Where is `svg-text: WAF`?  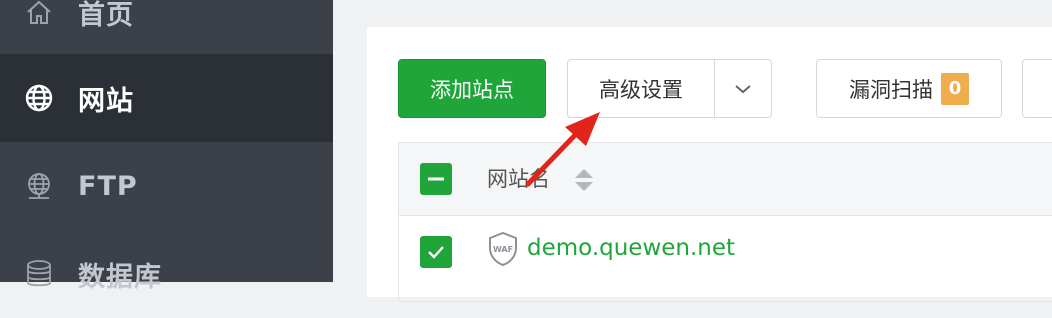 svg-text: WAF is located at coordinates (503, 249).